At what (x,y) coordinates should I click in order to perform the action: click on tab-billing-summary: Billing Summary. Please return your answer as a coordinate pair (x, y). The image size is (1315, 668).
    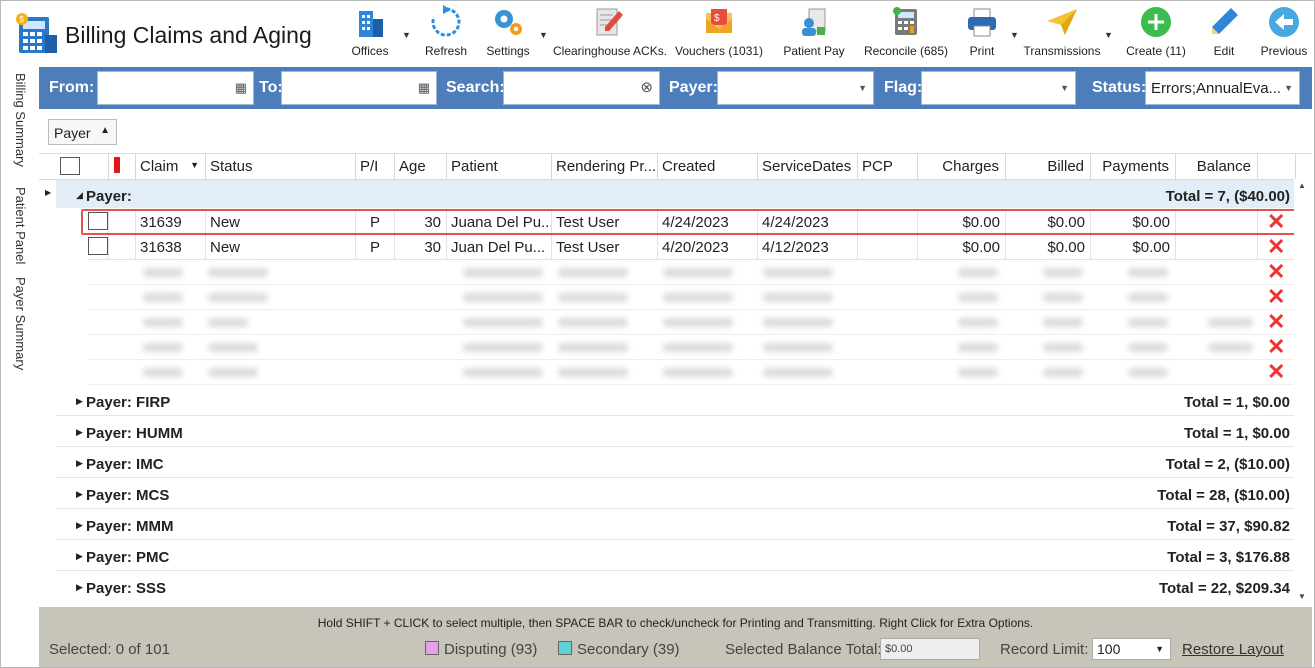
    Looking at the image, I should click on (20, 120).